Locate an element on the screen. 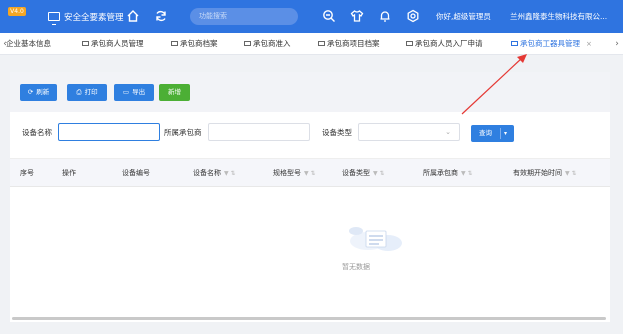 Image resolution: width=623 pixels, height=334 pixels. tab-contractor-personnel: 承包商人员管理 is located at coordinates (113, 44).